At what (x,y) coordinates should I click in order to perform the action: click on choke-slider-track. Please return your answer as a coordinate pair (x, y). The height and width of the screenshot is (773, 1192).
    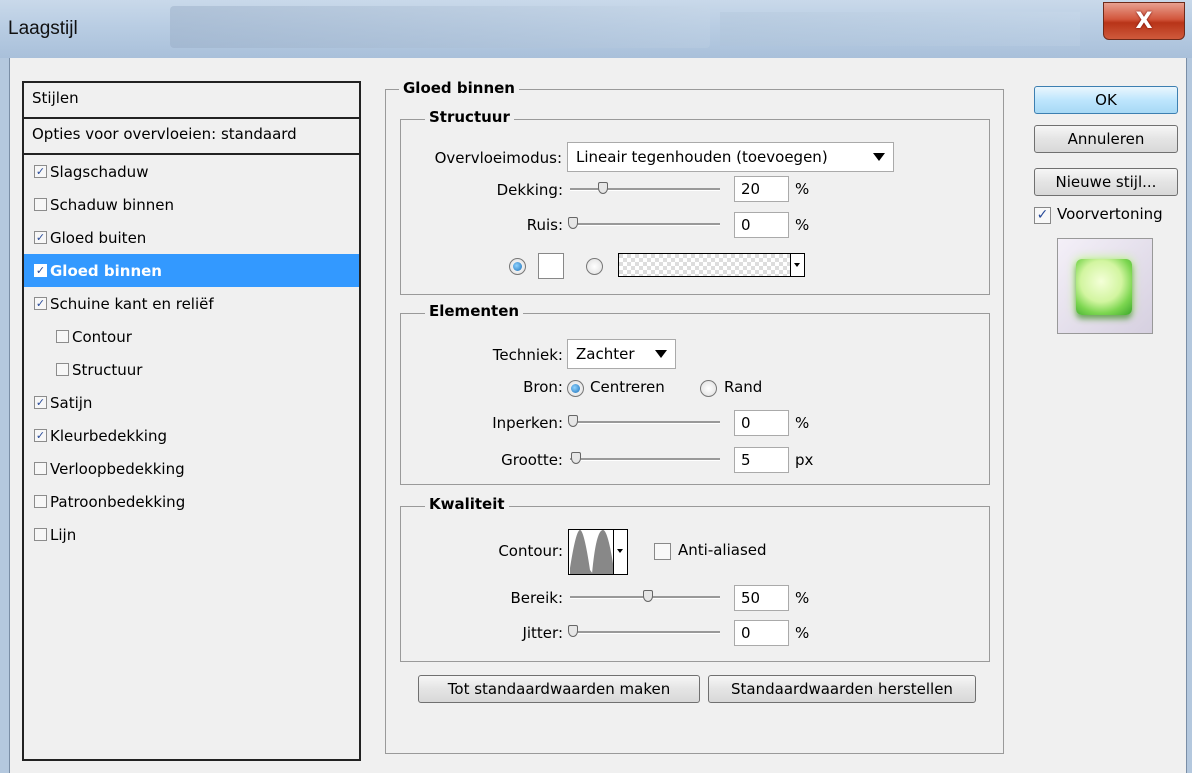
    Looking at the image, I should click on (645, 422).